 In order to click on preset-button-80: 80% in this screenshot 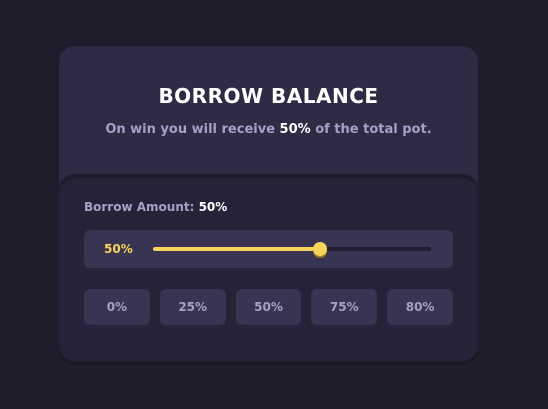, I will do `click(420, 307)`.